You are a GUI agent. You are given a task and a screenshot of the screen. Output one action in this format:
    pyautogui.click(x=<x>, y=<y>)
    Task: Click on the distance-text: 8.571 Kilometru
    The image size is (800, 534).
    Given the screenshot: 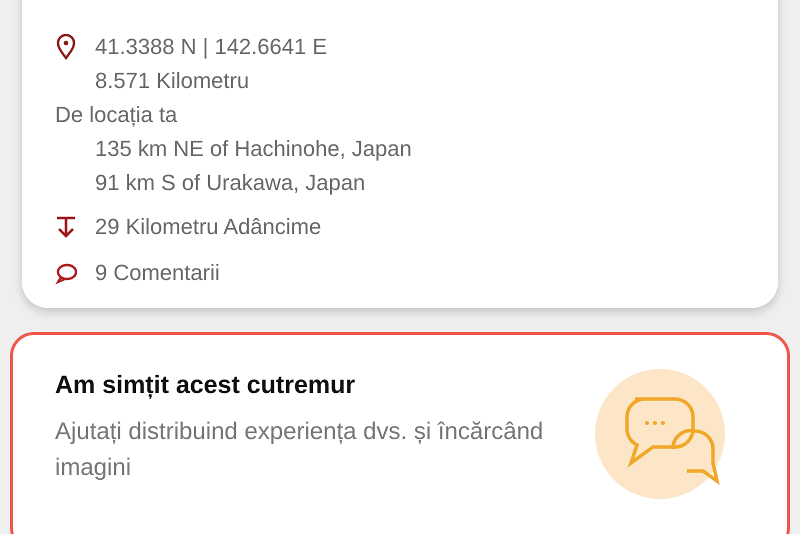 What is the action you would take?
    pyautogui.click(x=172, y=81)
    